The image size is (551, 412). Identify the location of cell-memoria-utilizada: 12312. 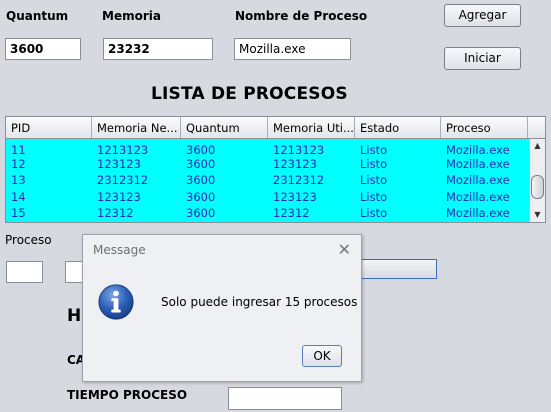
(291, 213).